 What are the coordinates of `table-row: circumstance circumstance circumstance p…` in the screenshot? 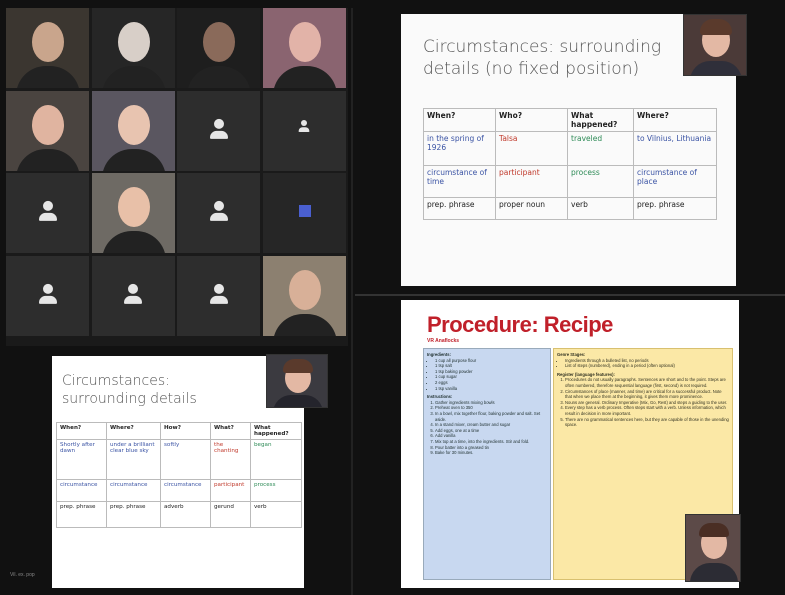 It's located at (179, 490).